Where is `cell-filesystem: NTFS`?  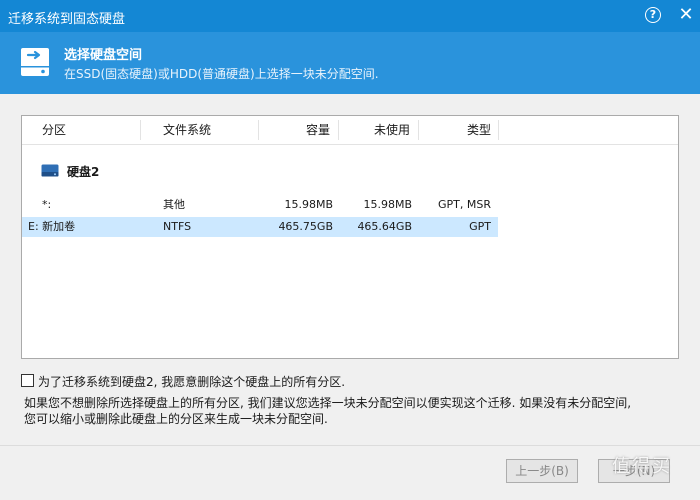 cell-filesystem: NTFS is located at coordinates (177, 226).